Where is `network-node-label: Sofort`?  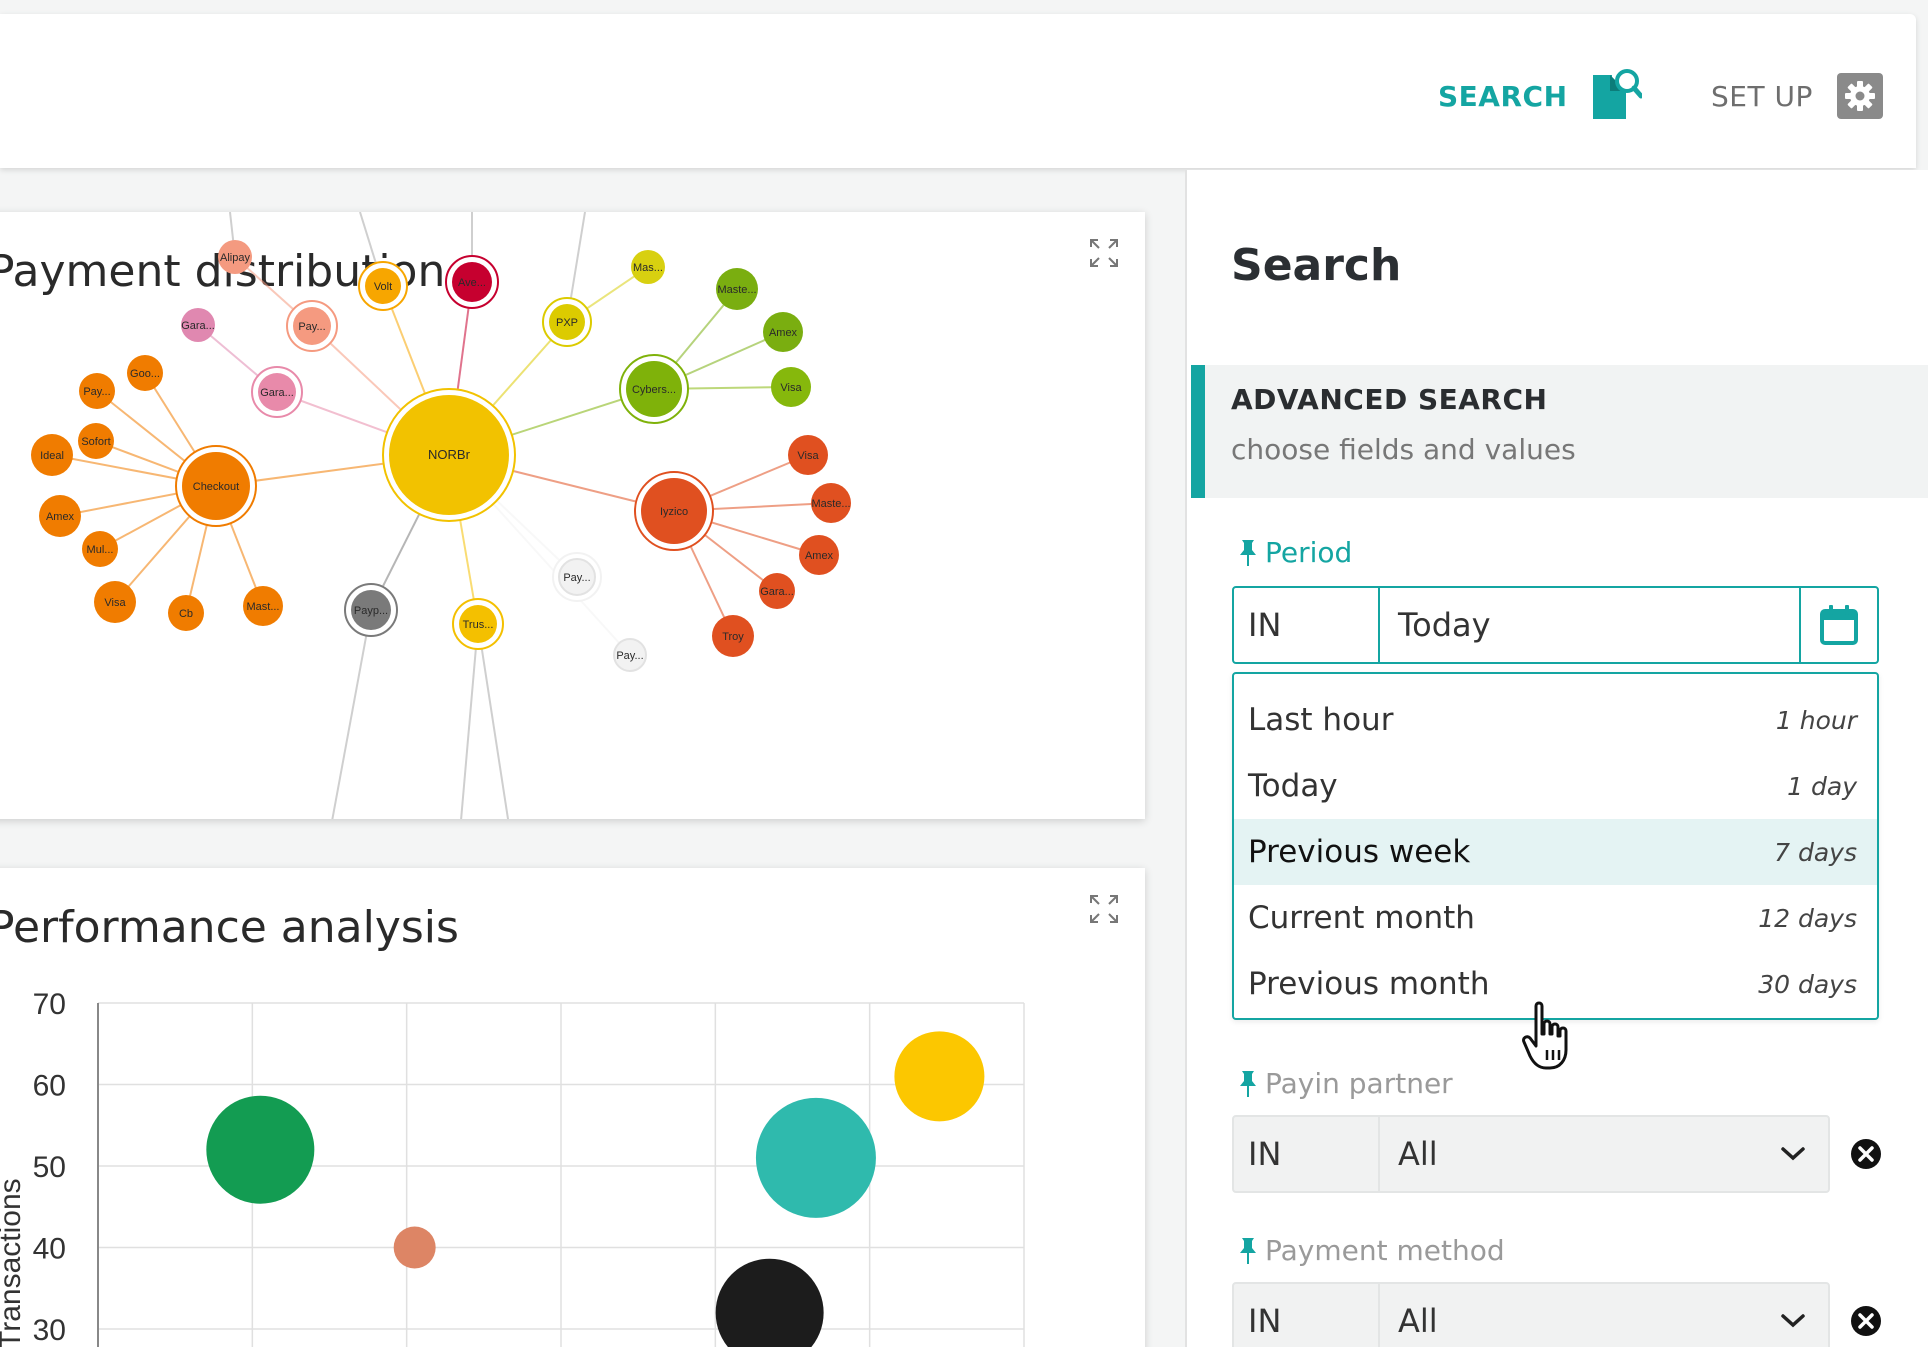 network-node-label: Sofort is located at coordinates (95, 442).